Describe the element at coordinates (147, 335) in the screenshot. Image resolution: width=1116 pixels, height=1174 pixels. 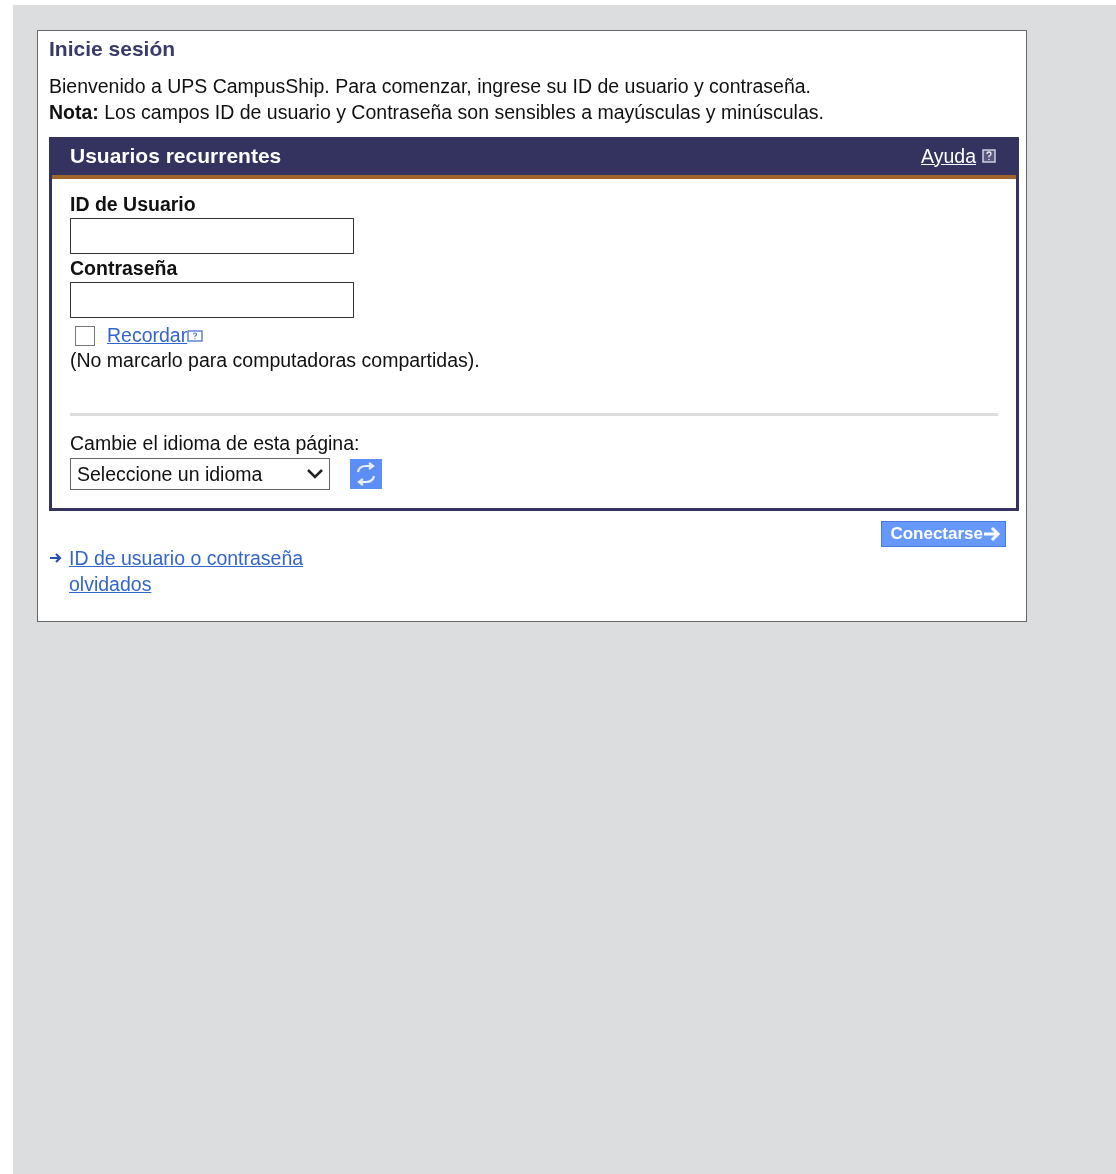
I see `remember-link: Recordar` at that location.